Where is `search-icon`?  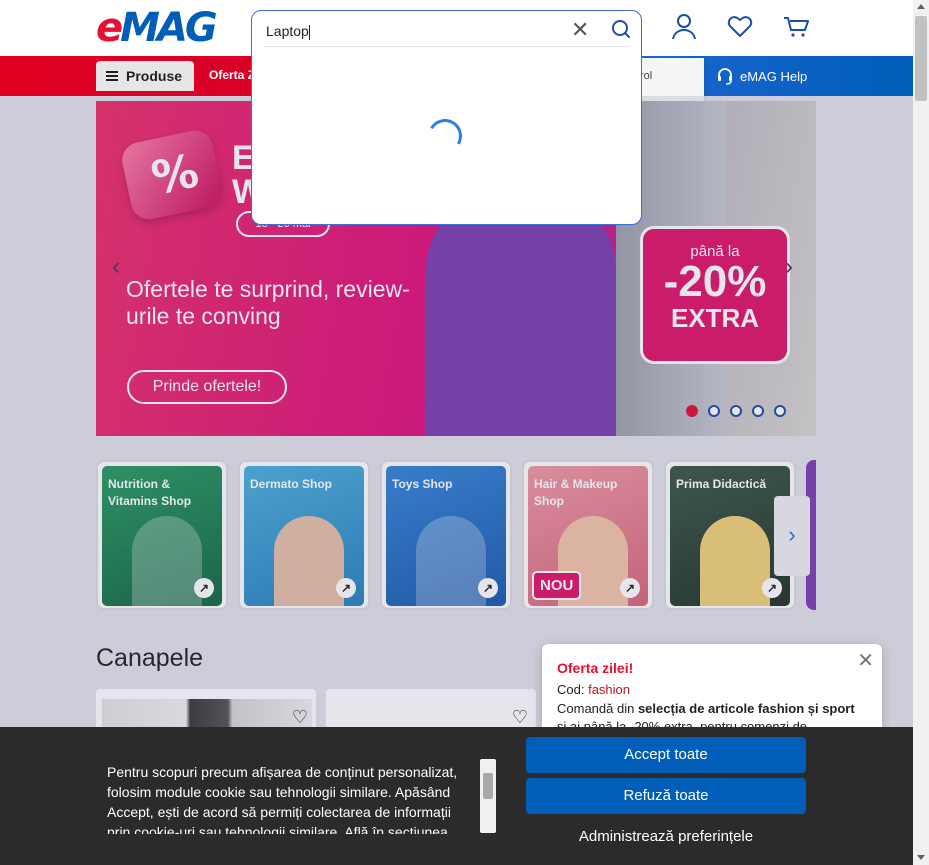 search-icon is located at coordinates (621, 29).